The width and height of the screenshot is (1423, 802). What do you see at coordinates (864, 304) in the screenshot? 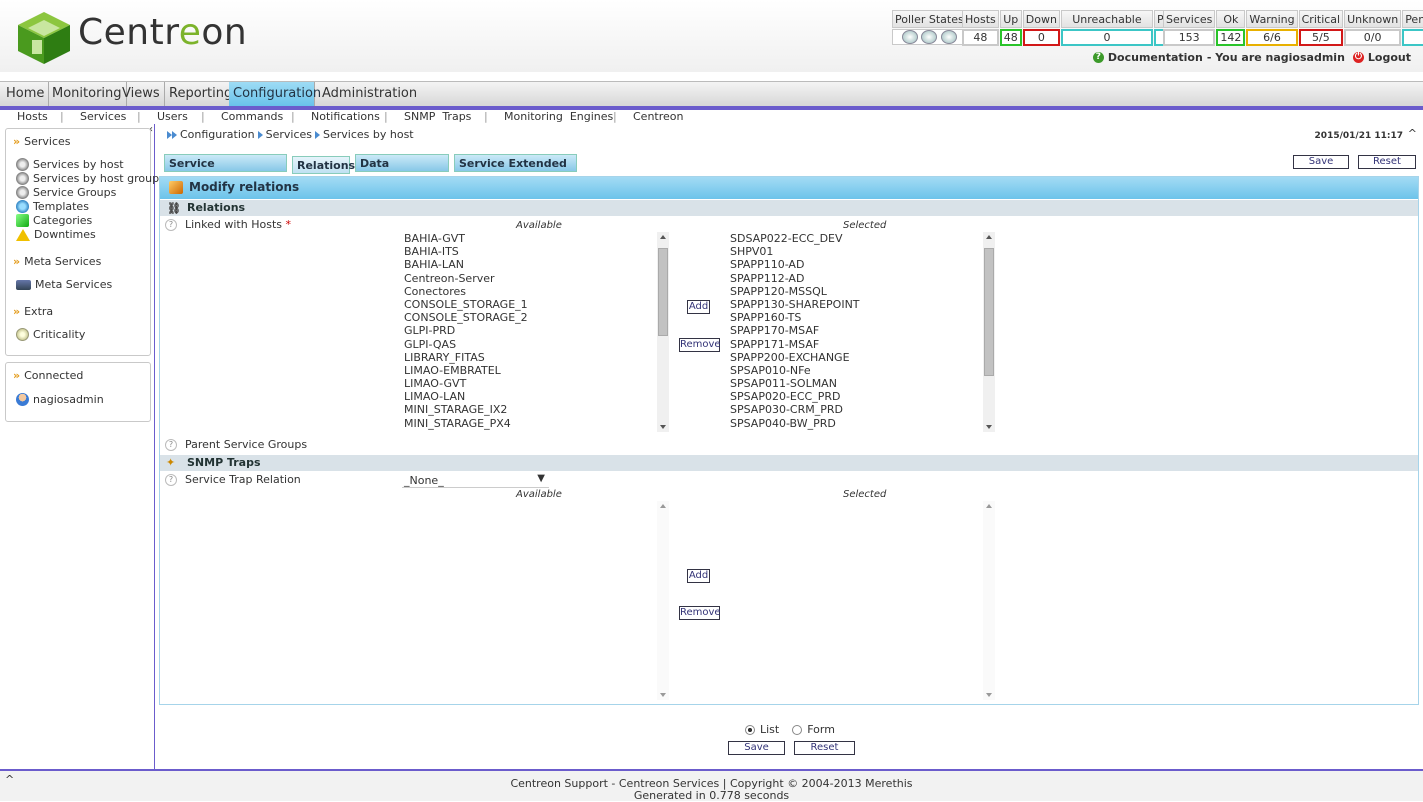
I see `list-item: SPAPP130-SHAREPOINT` at bounding box center [864, 304].